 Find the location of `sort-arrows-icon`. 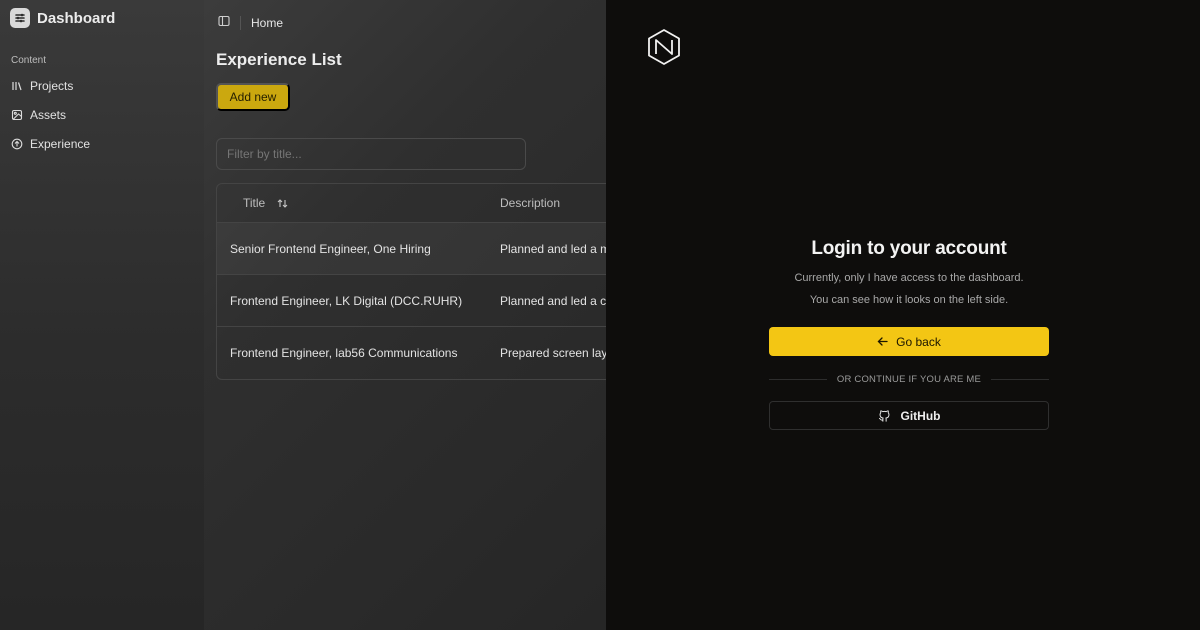

sort-arrows-icon is located at coordinates (282, 203).